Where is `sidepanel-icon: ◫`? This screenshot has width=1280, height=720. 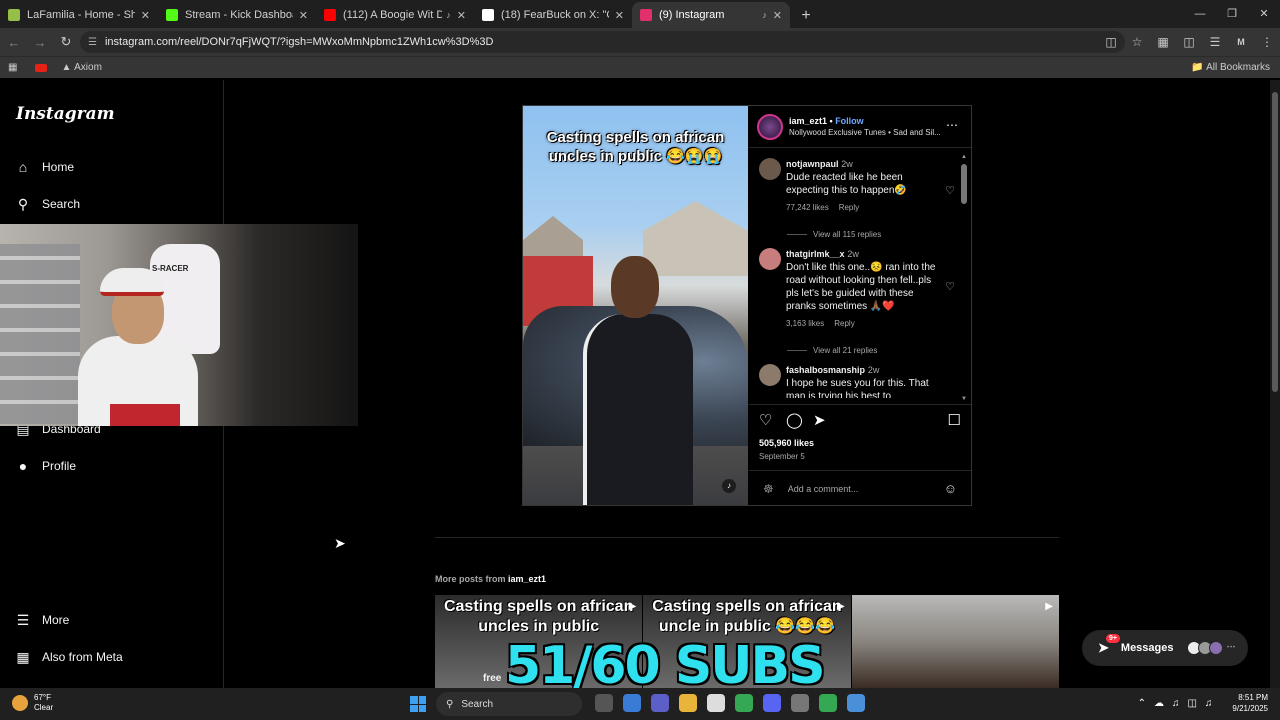 sidepanel-icon: ◫ is located at coordinates (1189, 42).